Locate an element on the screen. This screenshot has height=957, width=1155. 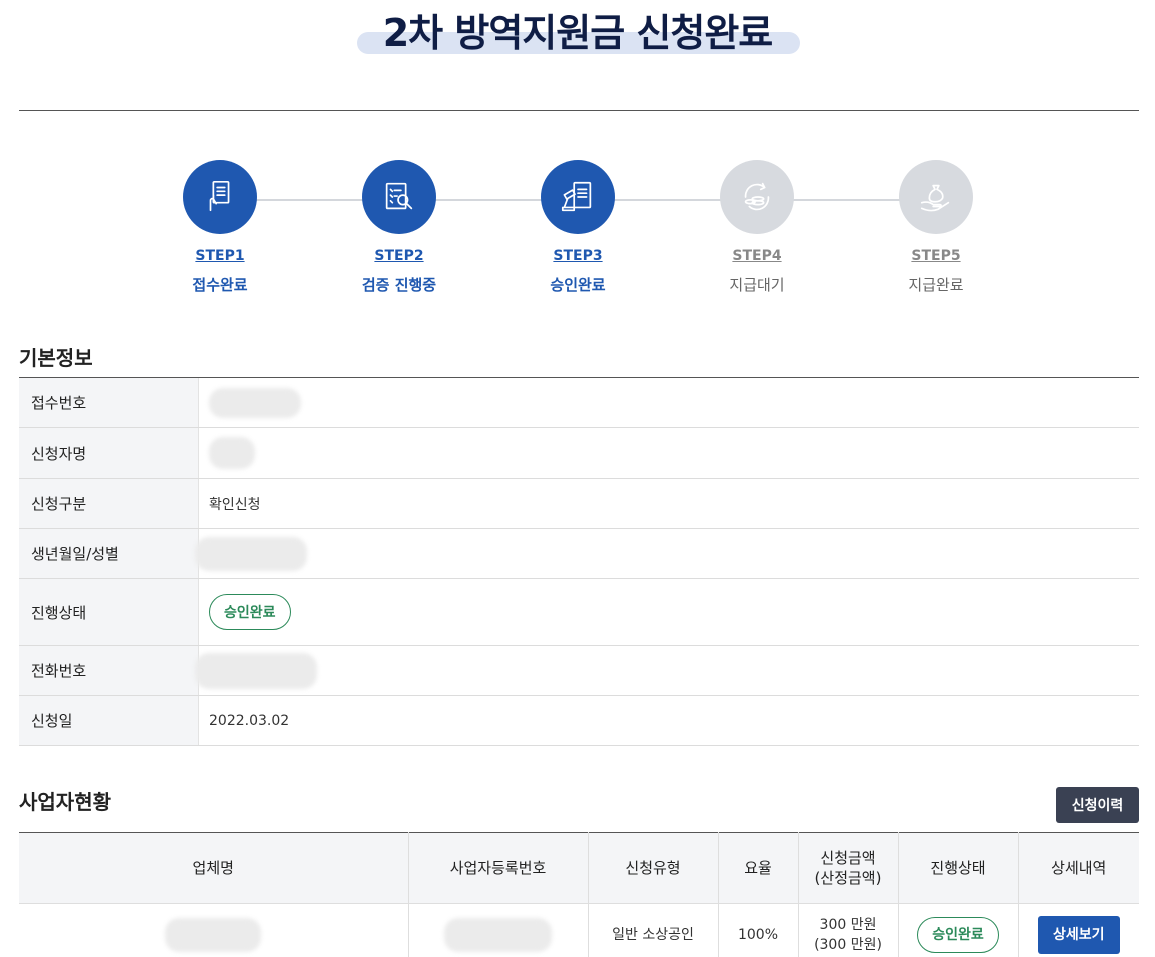
step-number: STEP3 is located at coordinates (578, 256).